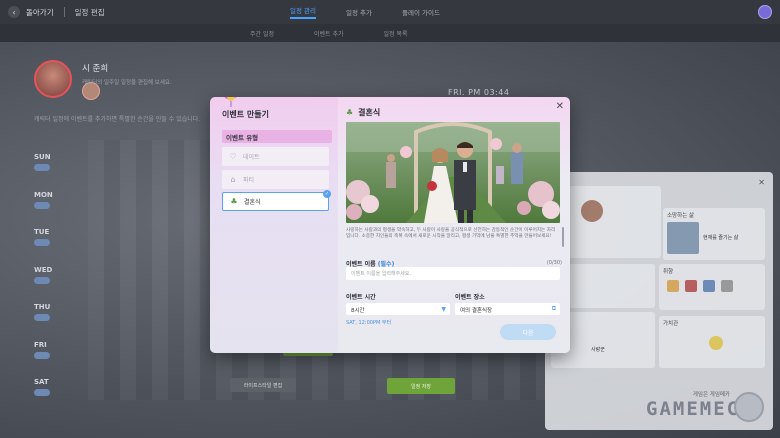 The width and height of the screenshot is (780, 438). I want to click on appearance-text: 사랑꾼, so click(598, 350).